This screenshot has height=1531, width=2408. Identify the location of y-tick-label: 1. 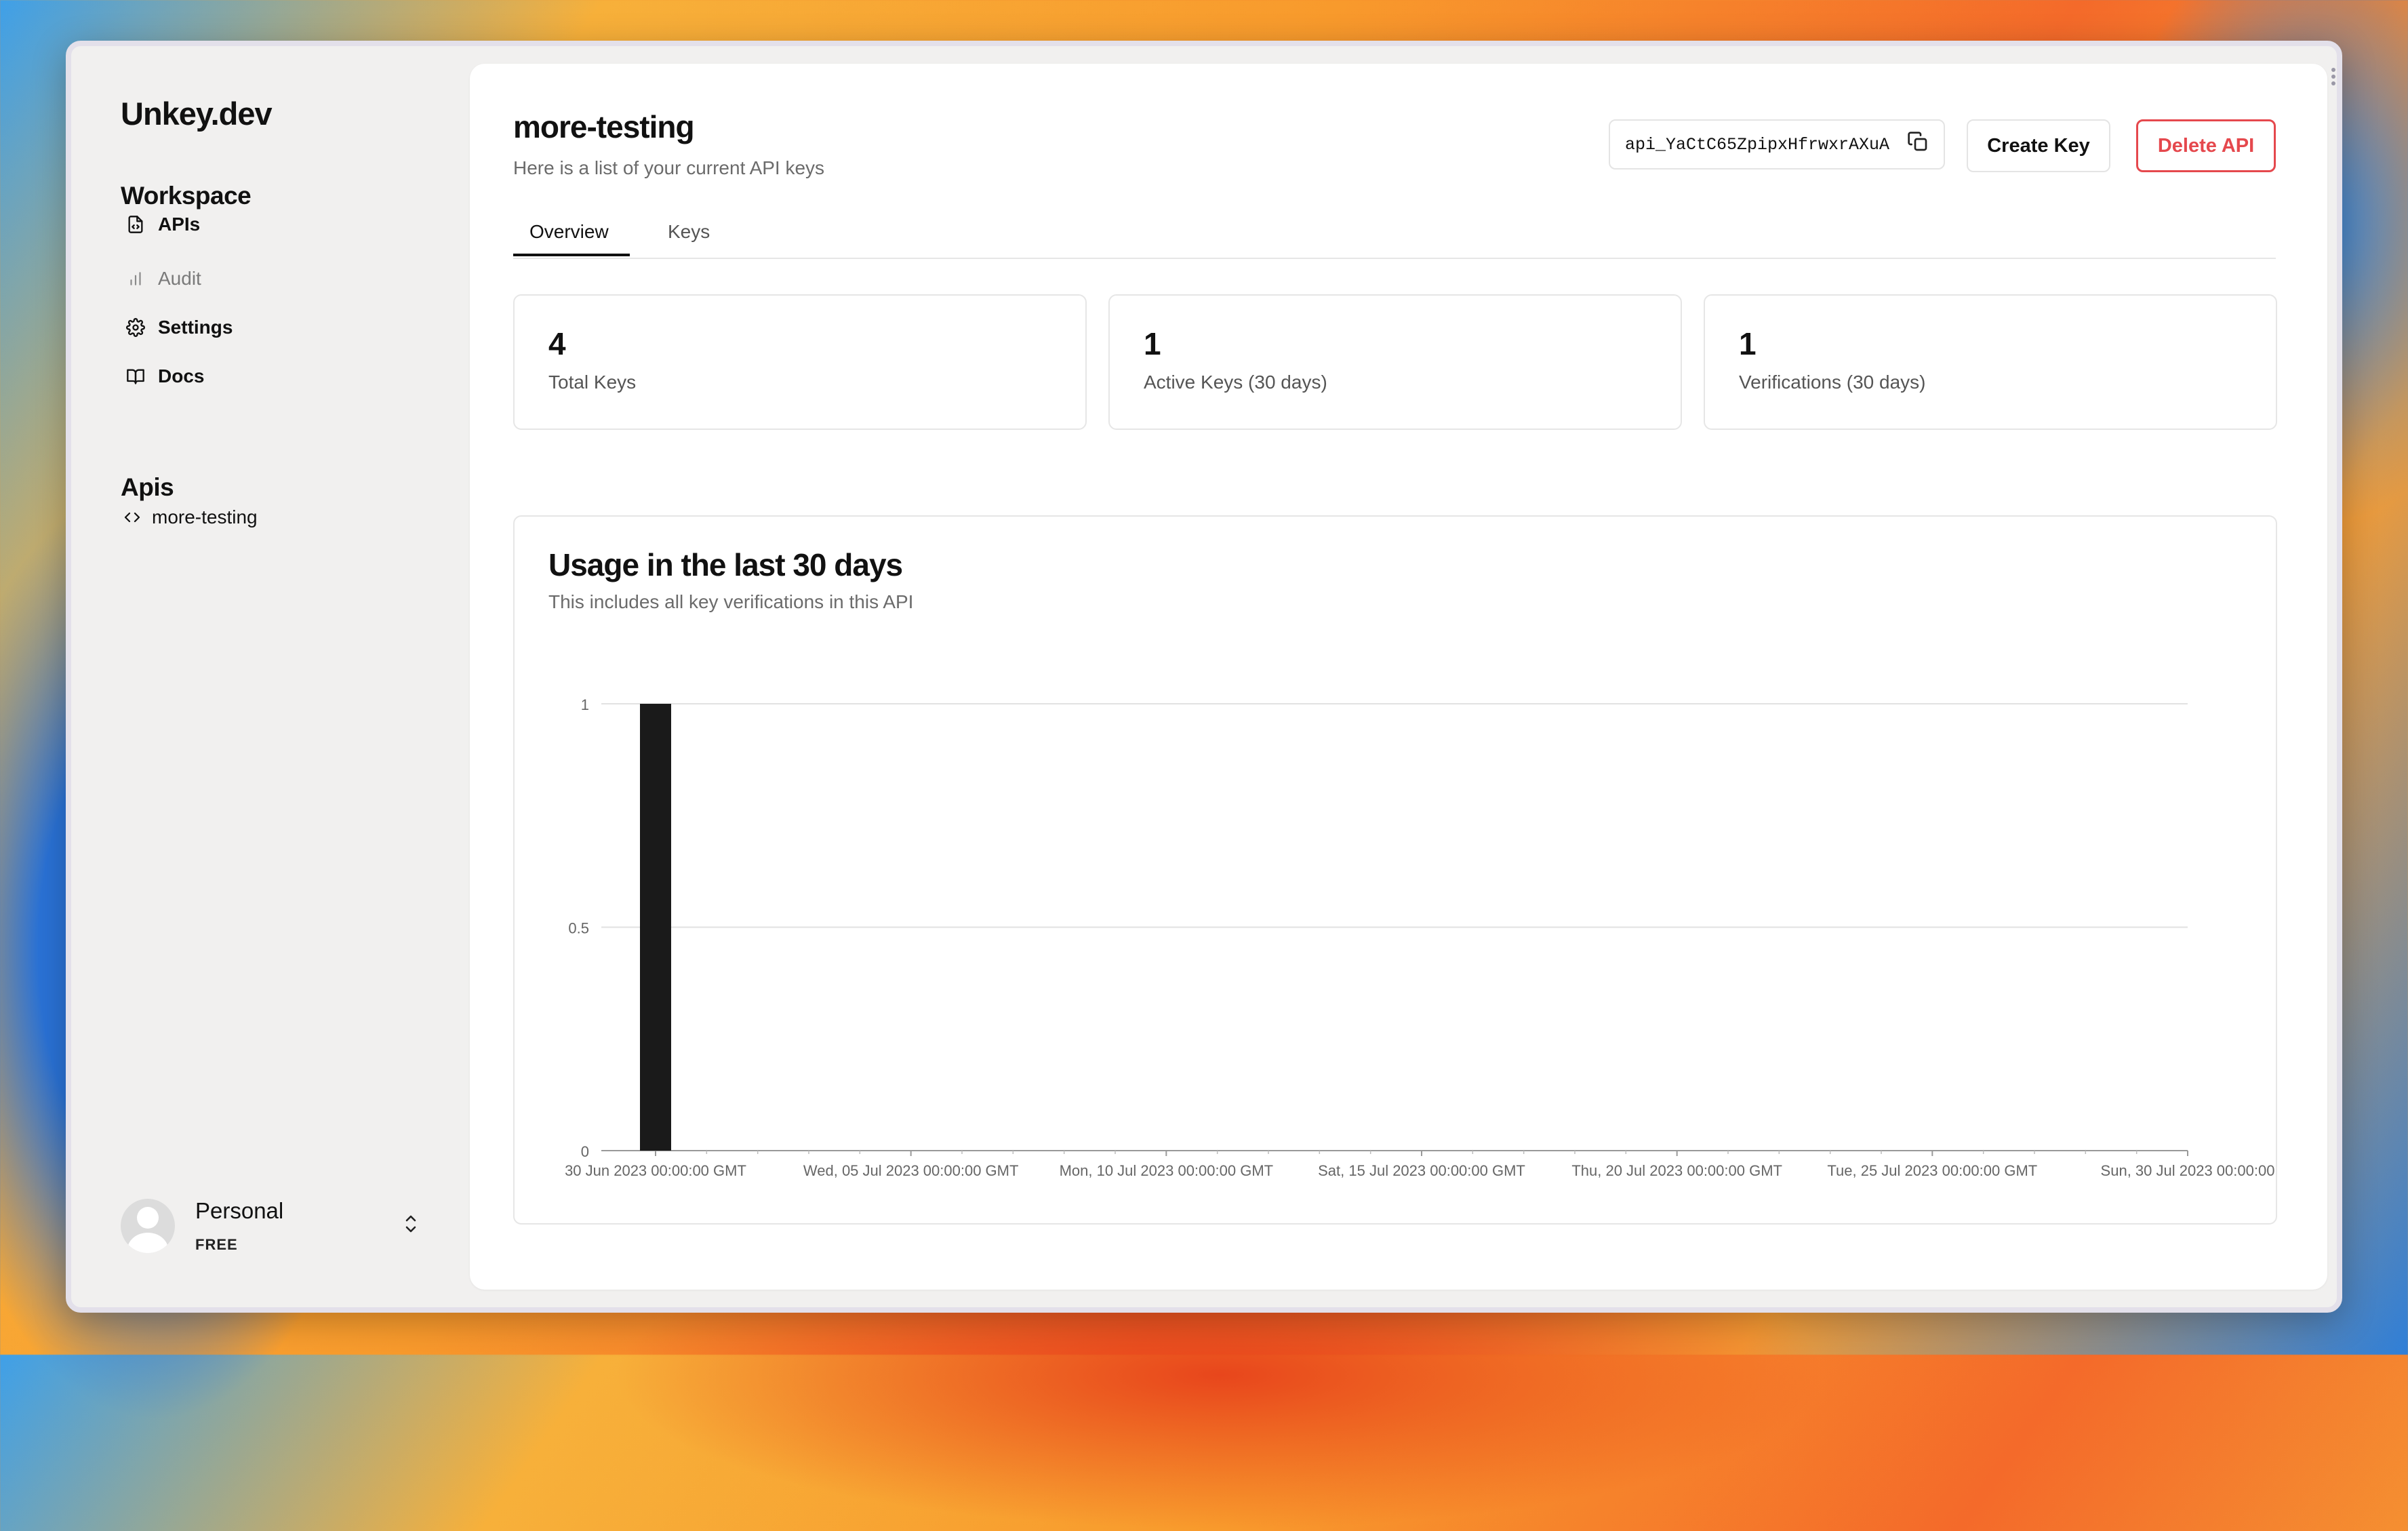
(585, 704).